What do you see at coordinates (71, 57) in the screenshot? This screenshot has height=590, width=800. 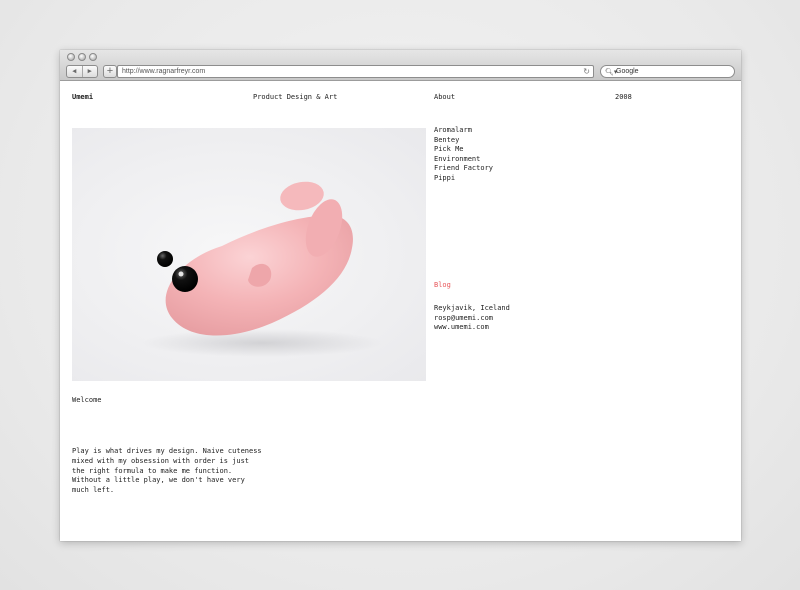 I see `window-close-button` at bounding box center [71, 57].